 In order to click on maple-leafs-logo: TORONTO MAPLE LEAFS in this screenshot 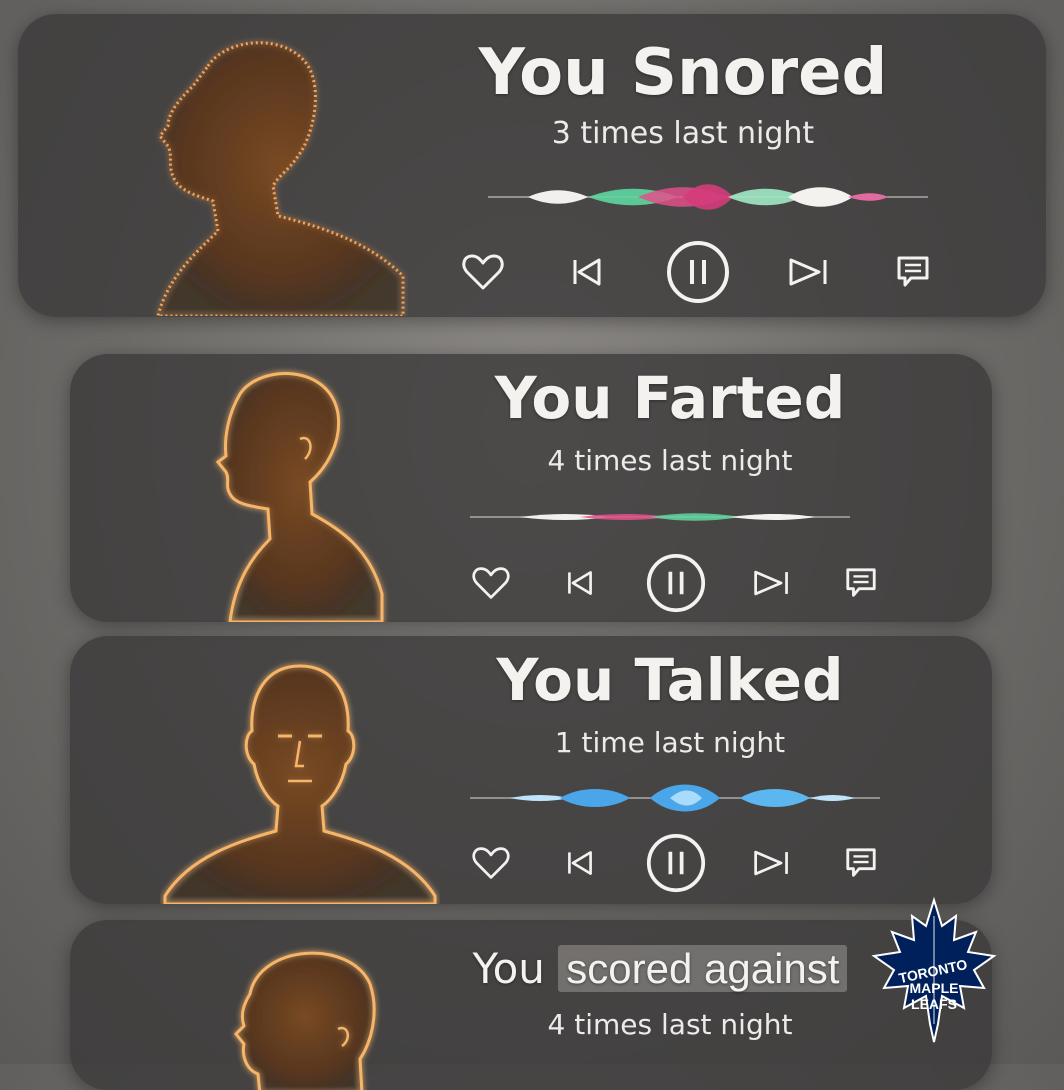, I will do `click(934, 969)`.